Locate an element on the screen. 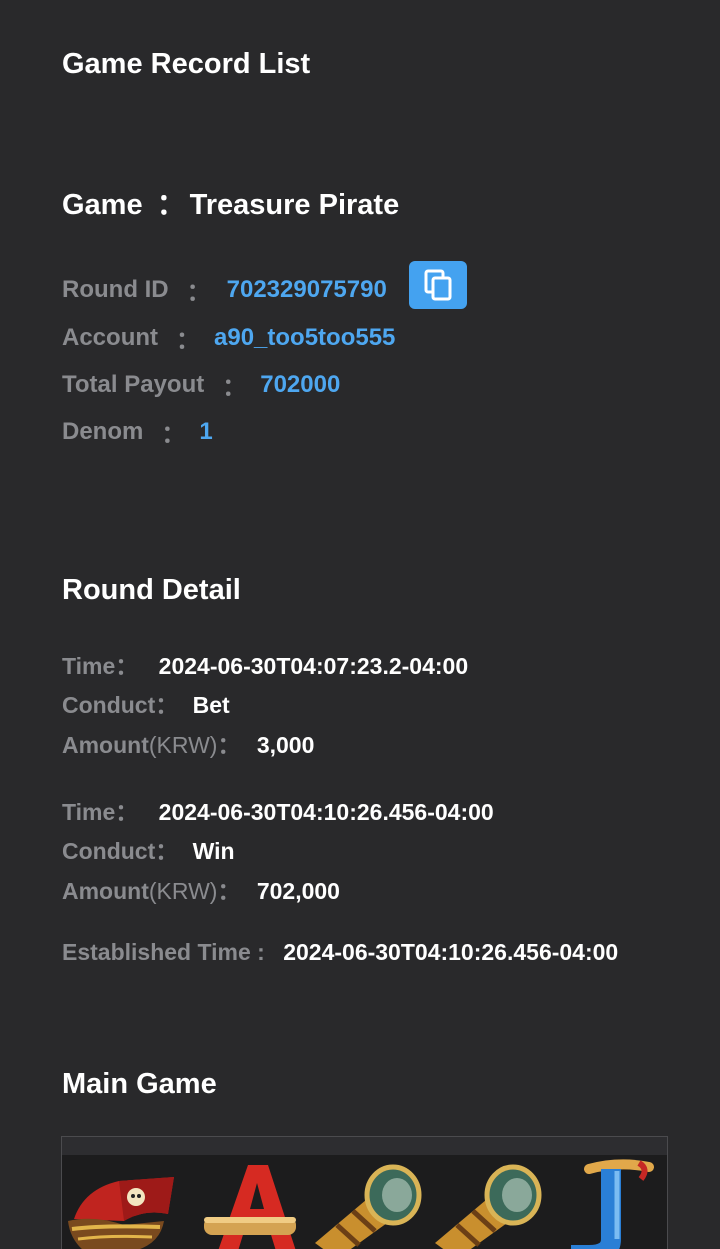  record-2-amount-row: Amount(KRW)： 702,000 is located at coordinates (201, 889).